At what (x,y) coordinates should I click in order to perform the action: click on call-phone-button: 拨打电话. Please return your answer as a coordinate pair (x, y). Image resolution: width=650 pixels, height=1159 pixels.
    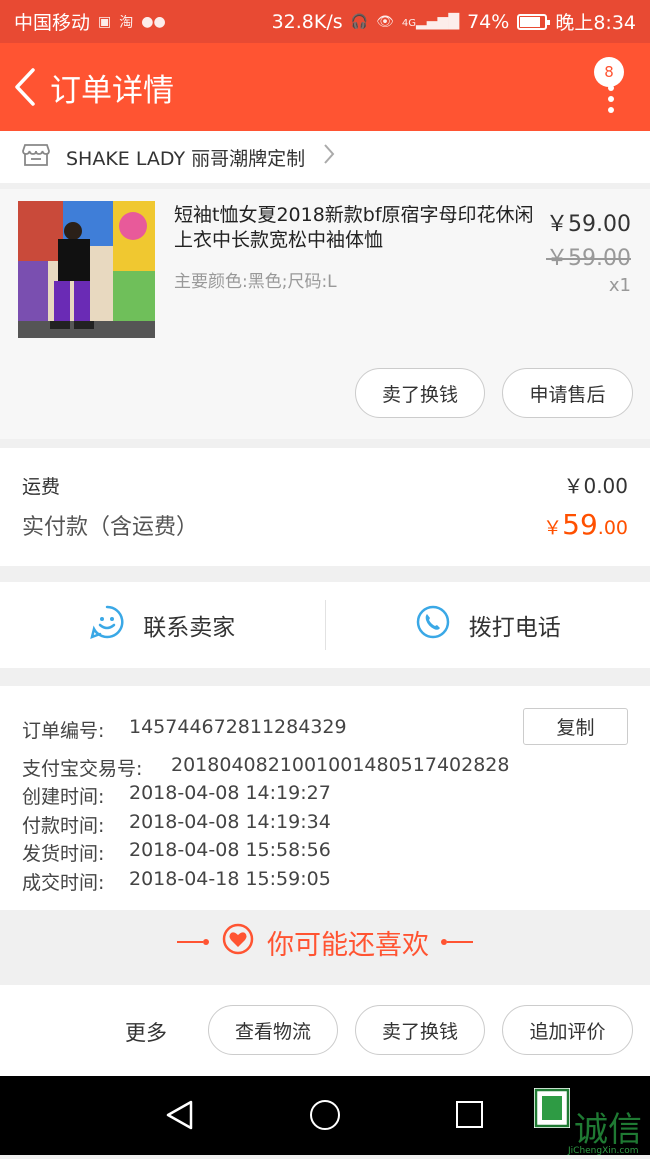
    Looking at the image, I should click on (488, 625).